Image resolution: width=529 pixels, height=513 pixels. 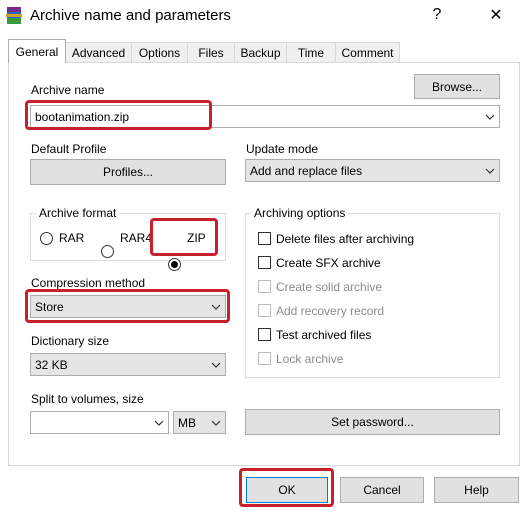 What do you see at coordinates (107, 251) in the screenshot?
I see `rar4-radio` at bounding box center [107, 251].